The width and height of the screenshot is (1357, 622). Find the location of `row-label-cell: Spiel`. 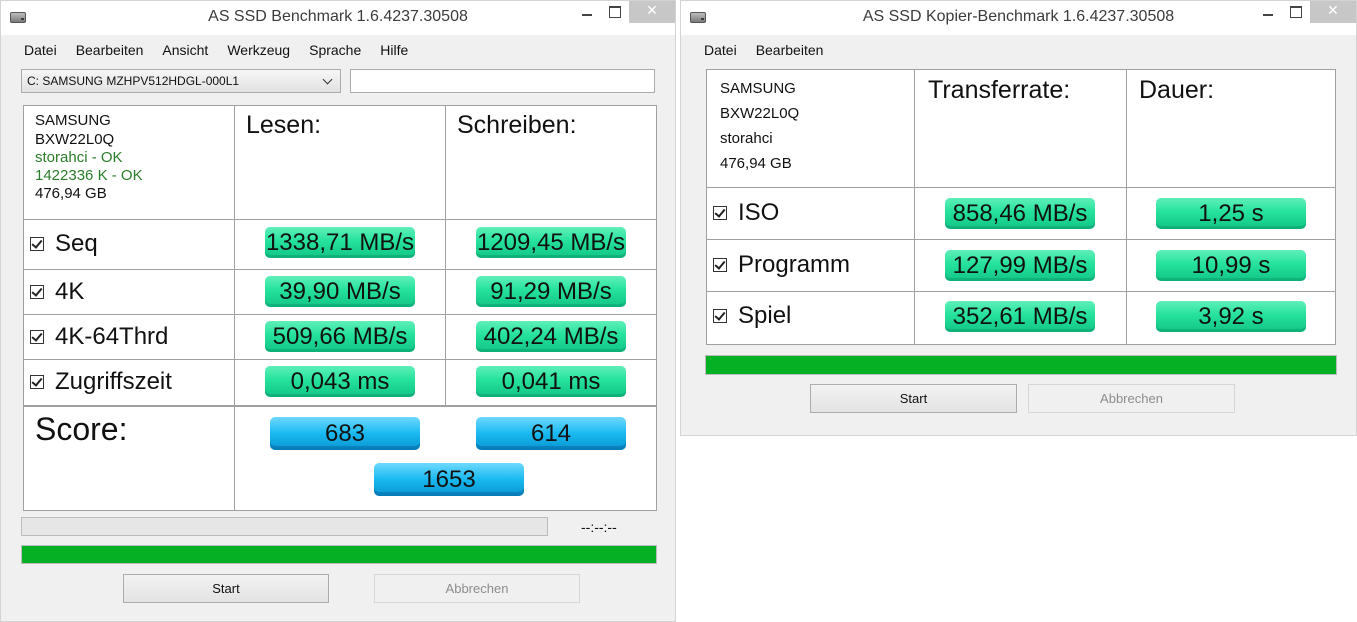

row-label-cell: Spiel is located at coordinates (810, 318).